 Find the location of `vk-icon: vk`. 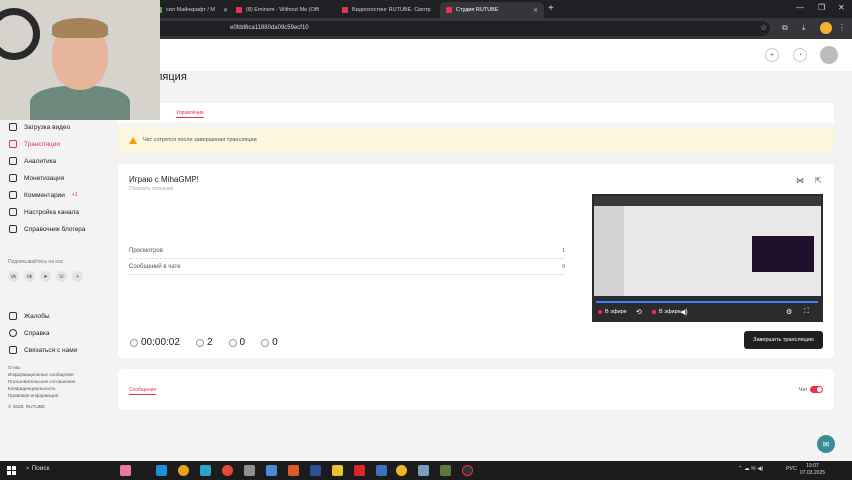

vk-icon: vk is located at coordinates (13, 276).